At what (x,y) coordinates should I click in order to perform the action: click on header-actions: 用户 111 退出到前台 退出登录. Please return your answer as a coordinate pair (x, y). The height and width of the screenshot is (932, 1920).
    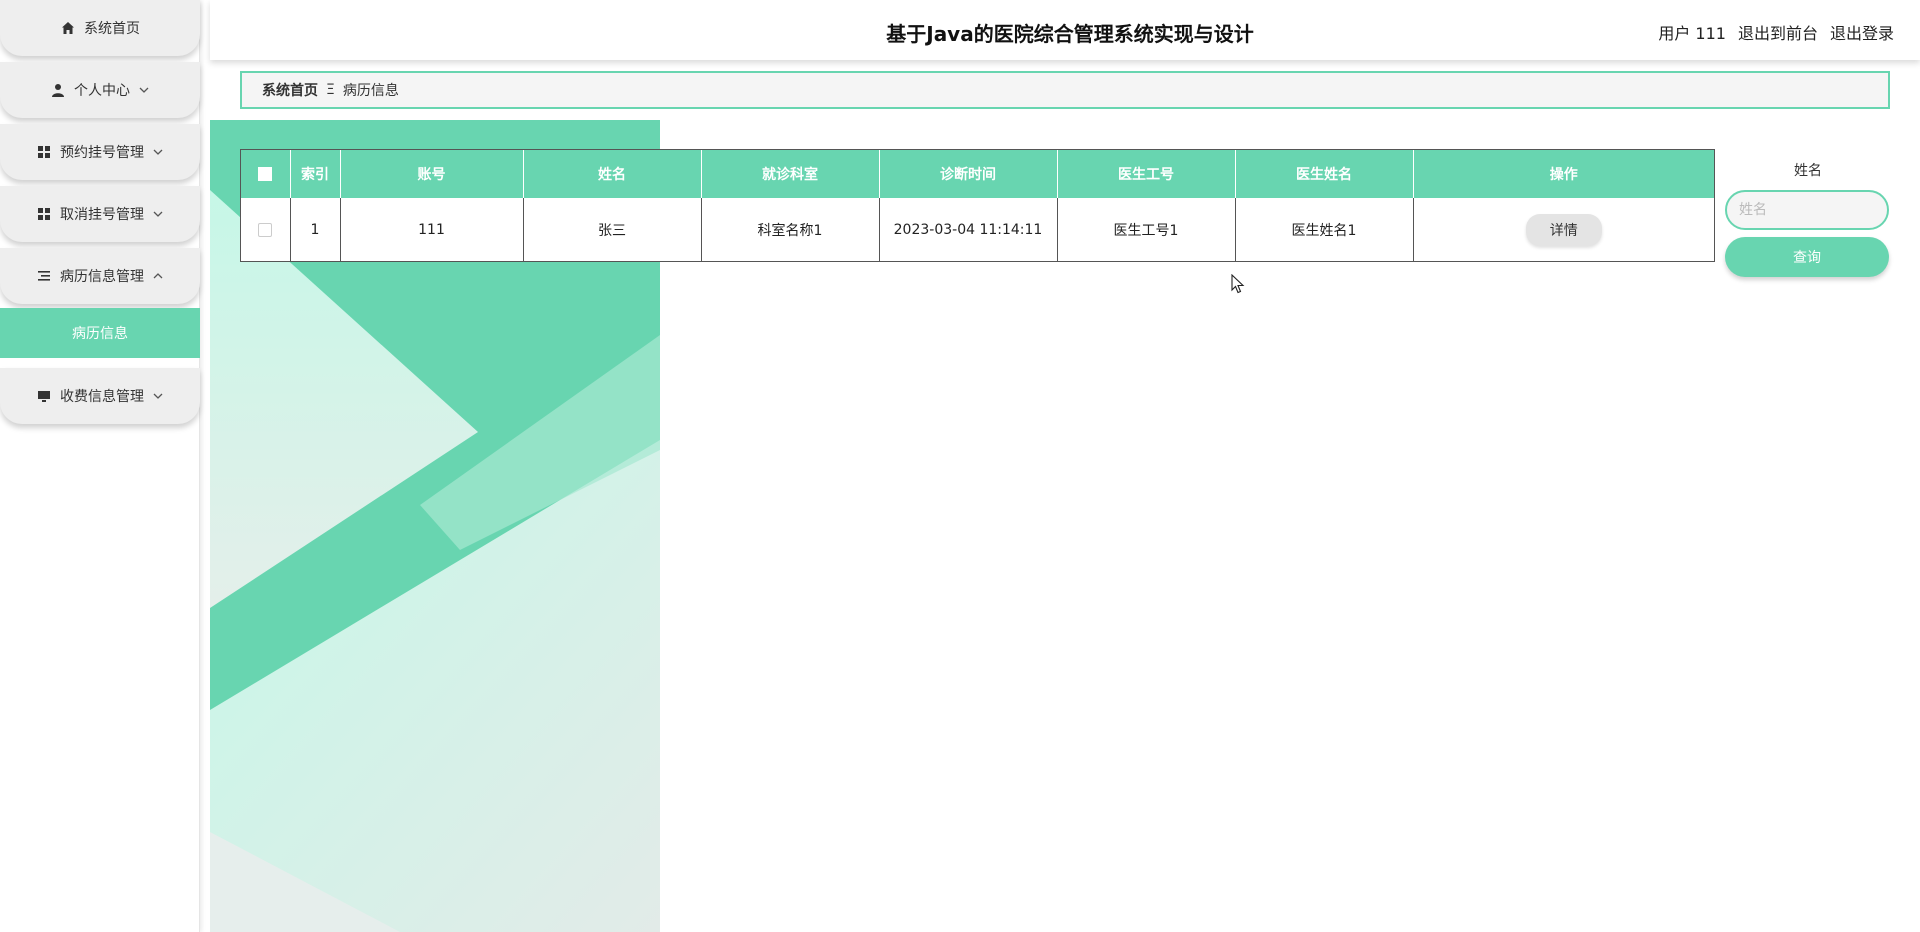
    Looking at the image, I should click on (1776, 32).